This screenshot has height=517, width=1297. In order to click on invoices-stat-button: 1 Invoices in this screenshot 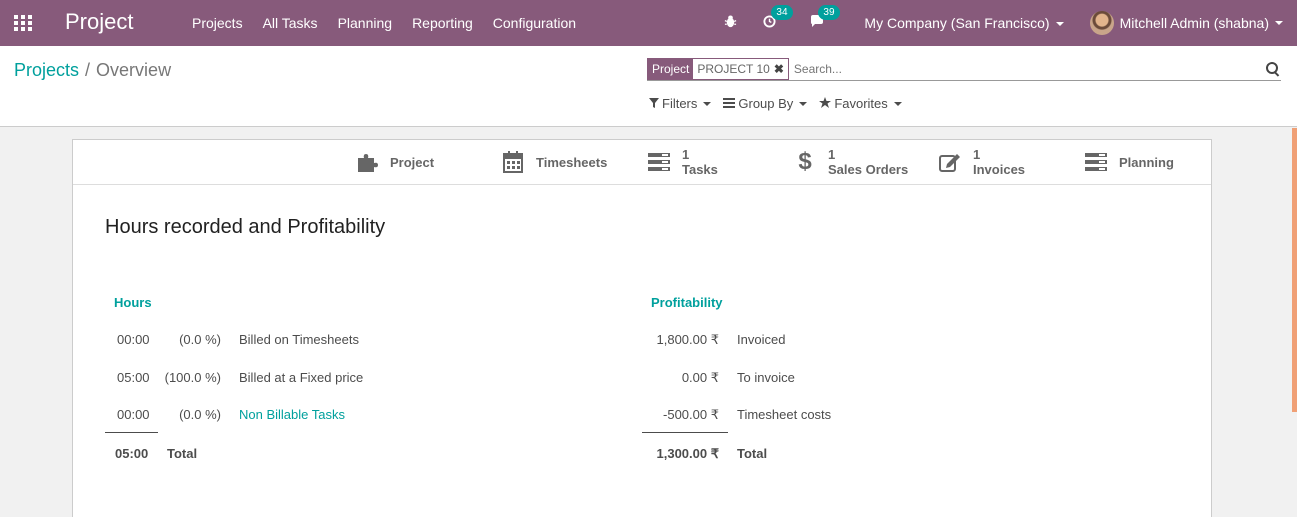, I will do `click(981, 162)`.